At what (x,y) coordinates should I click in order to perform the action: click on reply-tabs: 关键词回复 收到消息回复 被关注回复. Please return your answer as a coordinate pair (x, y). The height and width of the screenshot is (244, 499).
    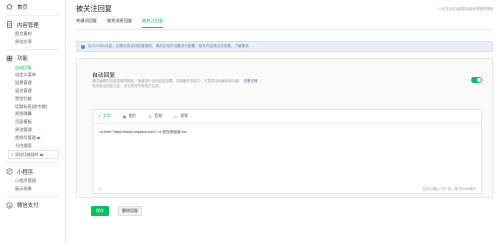
    Looking at the image, I should click on (124, 23).